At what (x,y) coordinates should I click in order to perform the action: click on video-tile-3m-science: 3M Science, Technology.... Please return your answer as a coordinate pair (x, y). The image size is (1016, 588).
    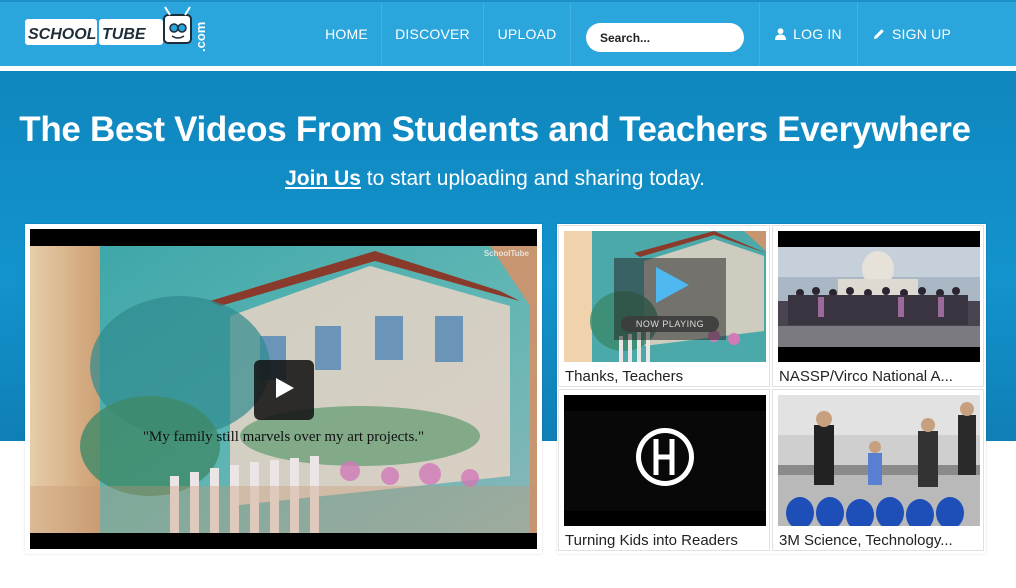
    Looking at the image, I should click on (878, 470).